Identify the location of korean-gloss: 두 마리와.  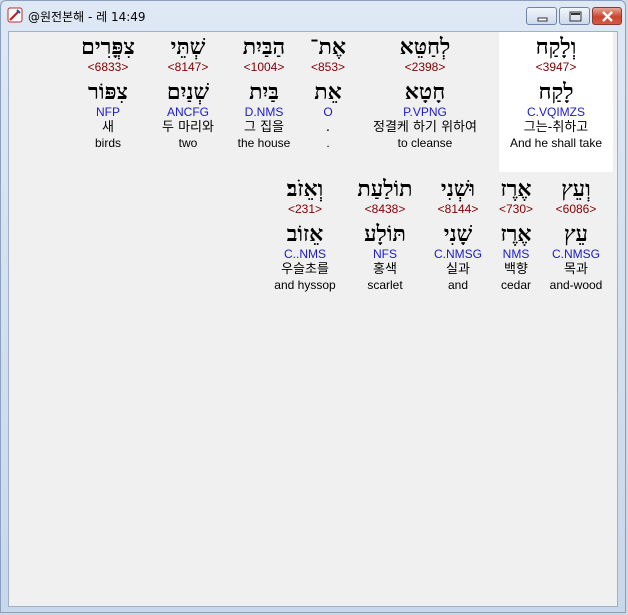
(188, 127).